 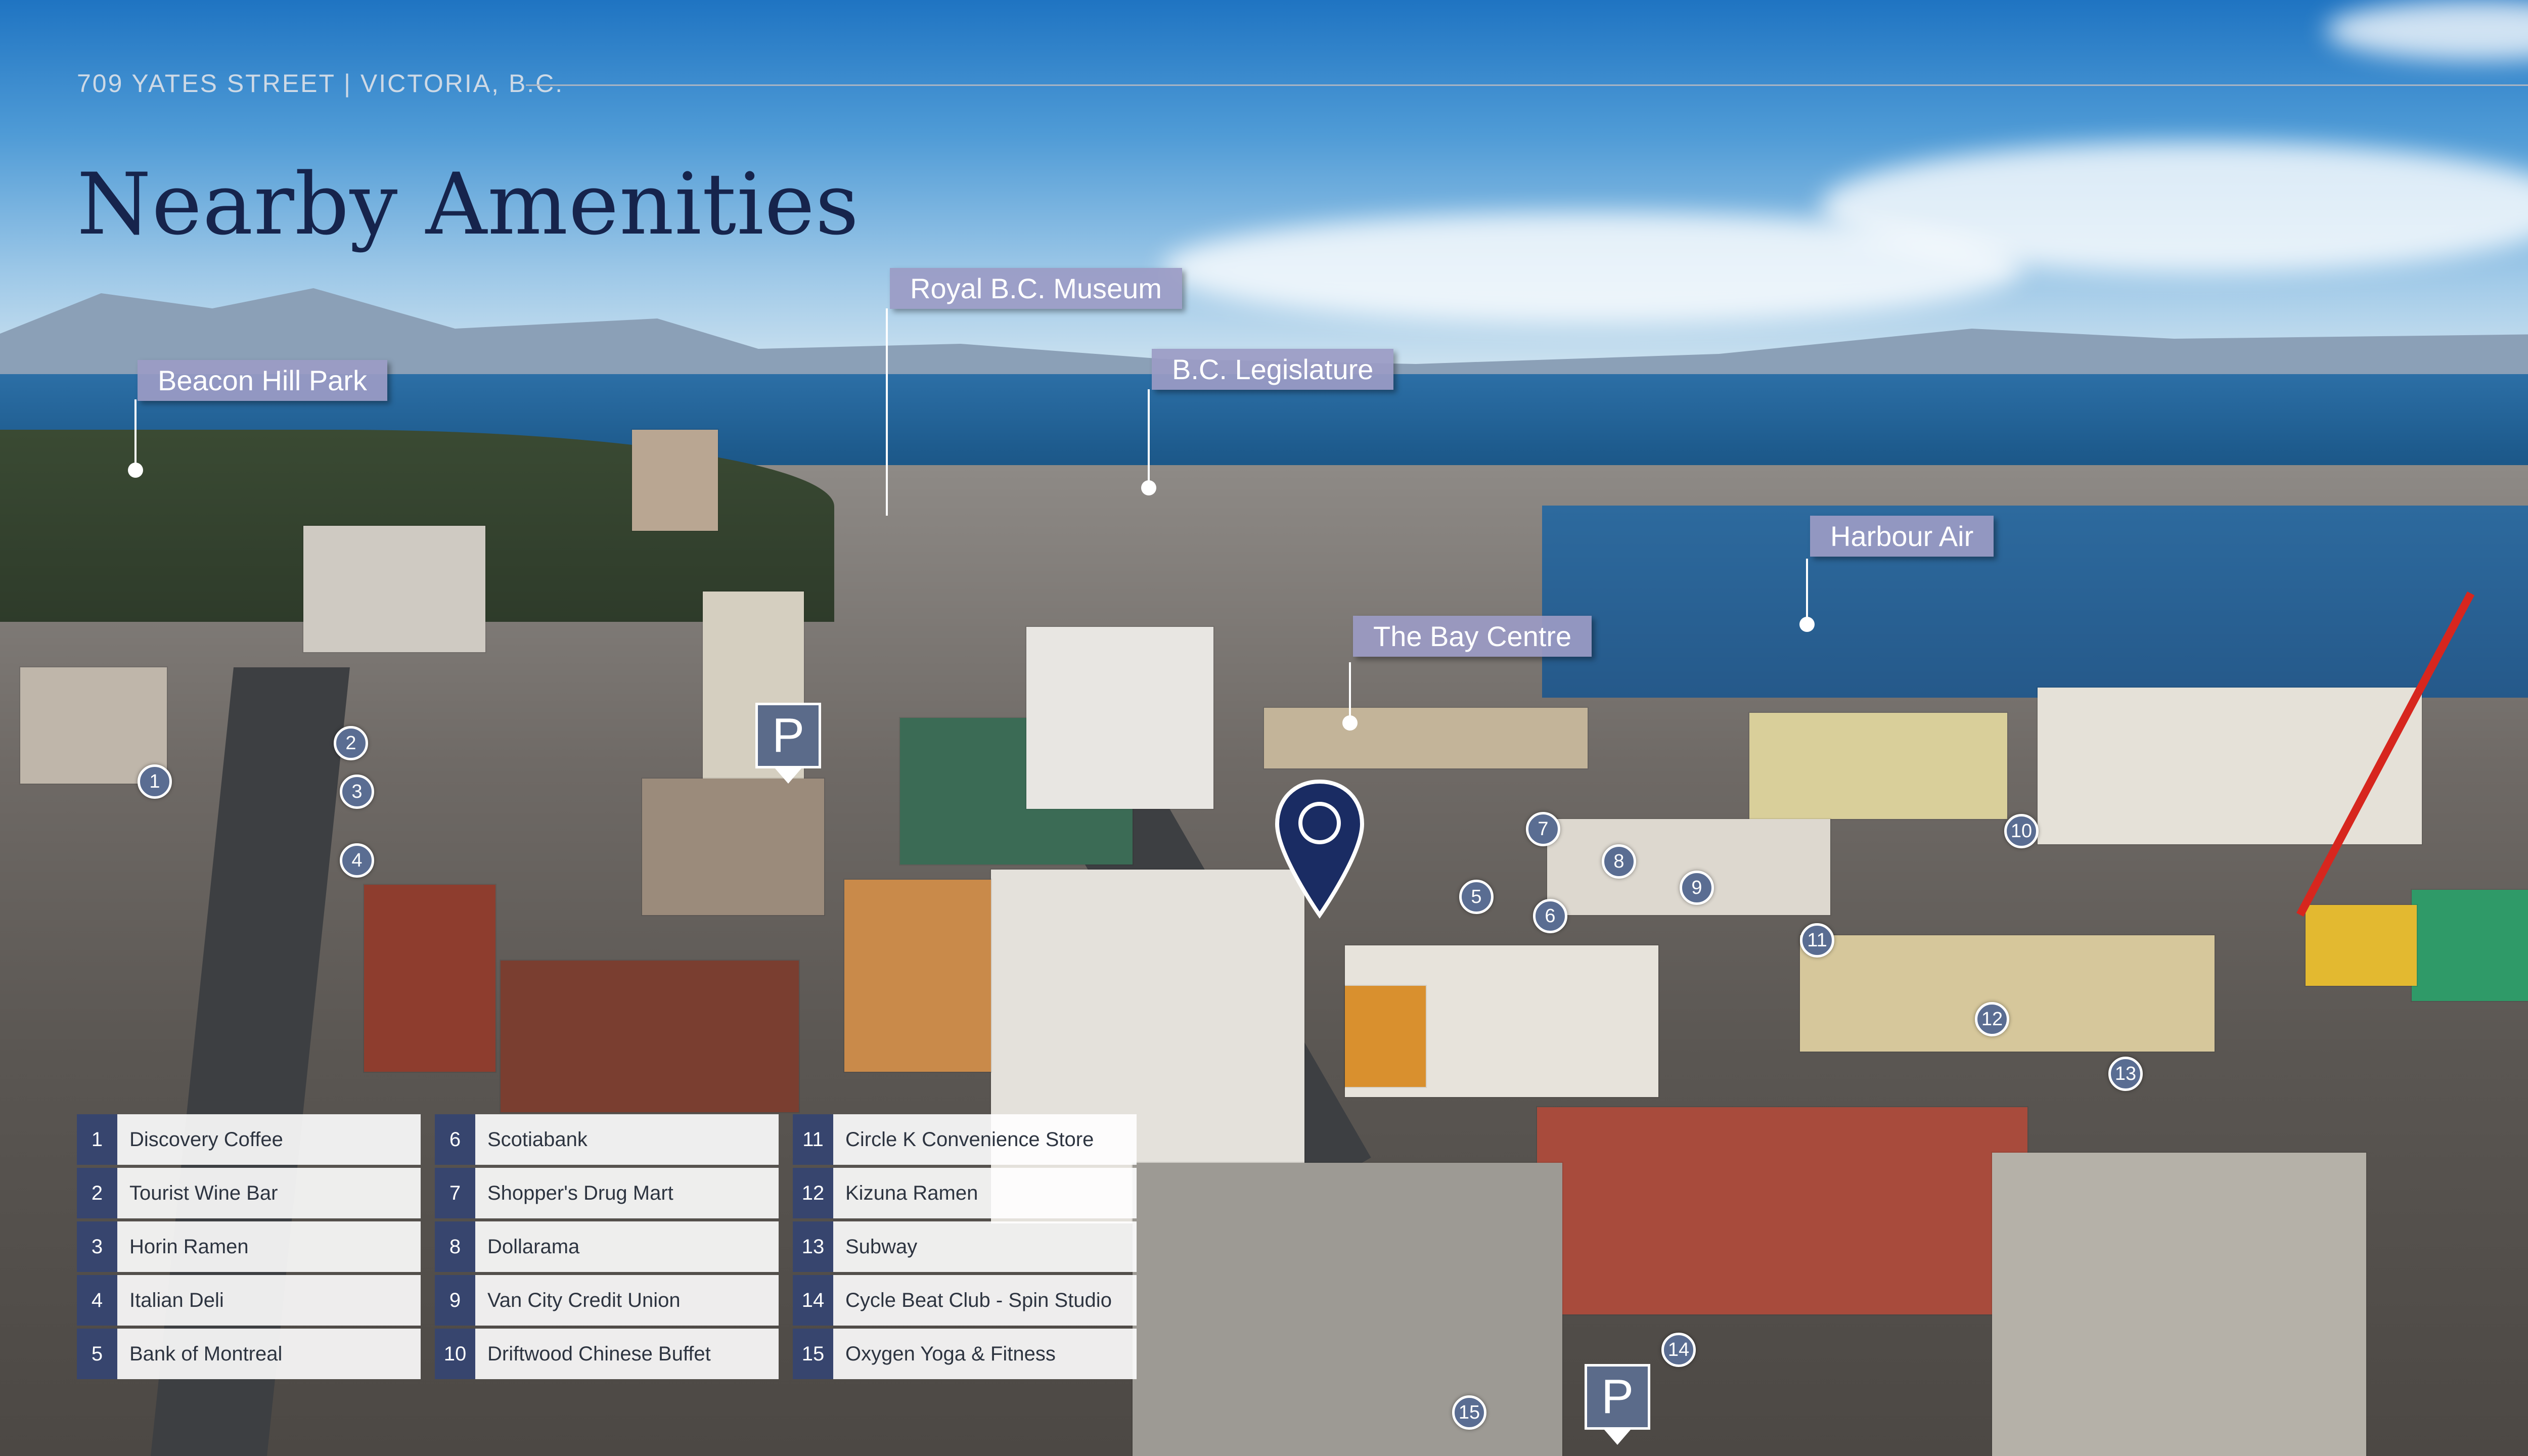 I want to click on legend-number: 3, so click(x=97, y=1246).